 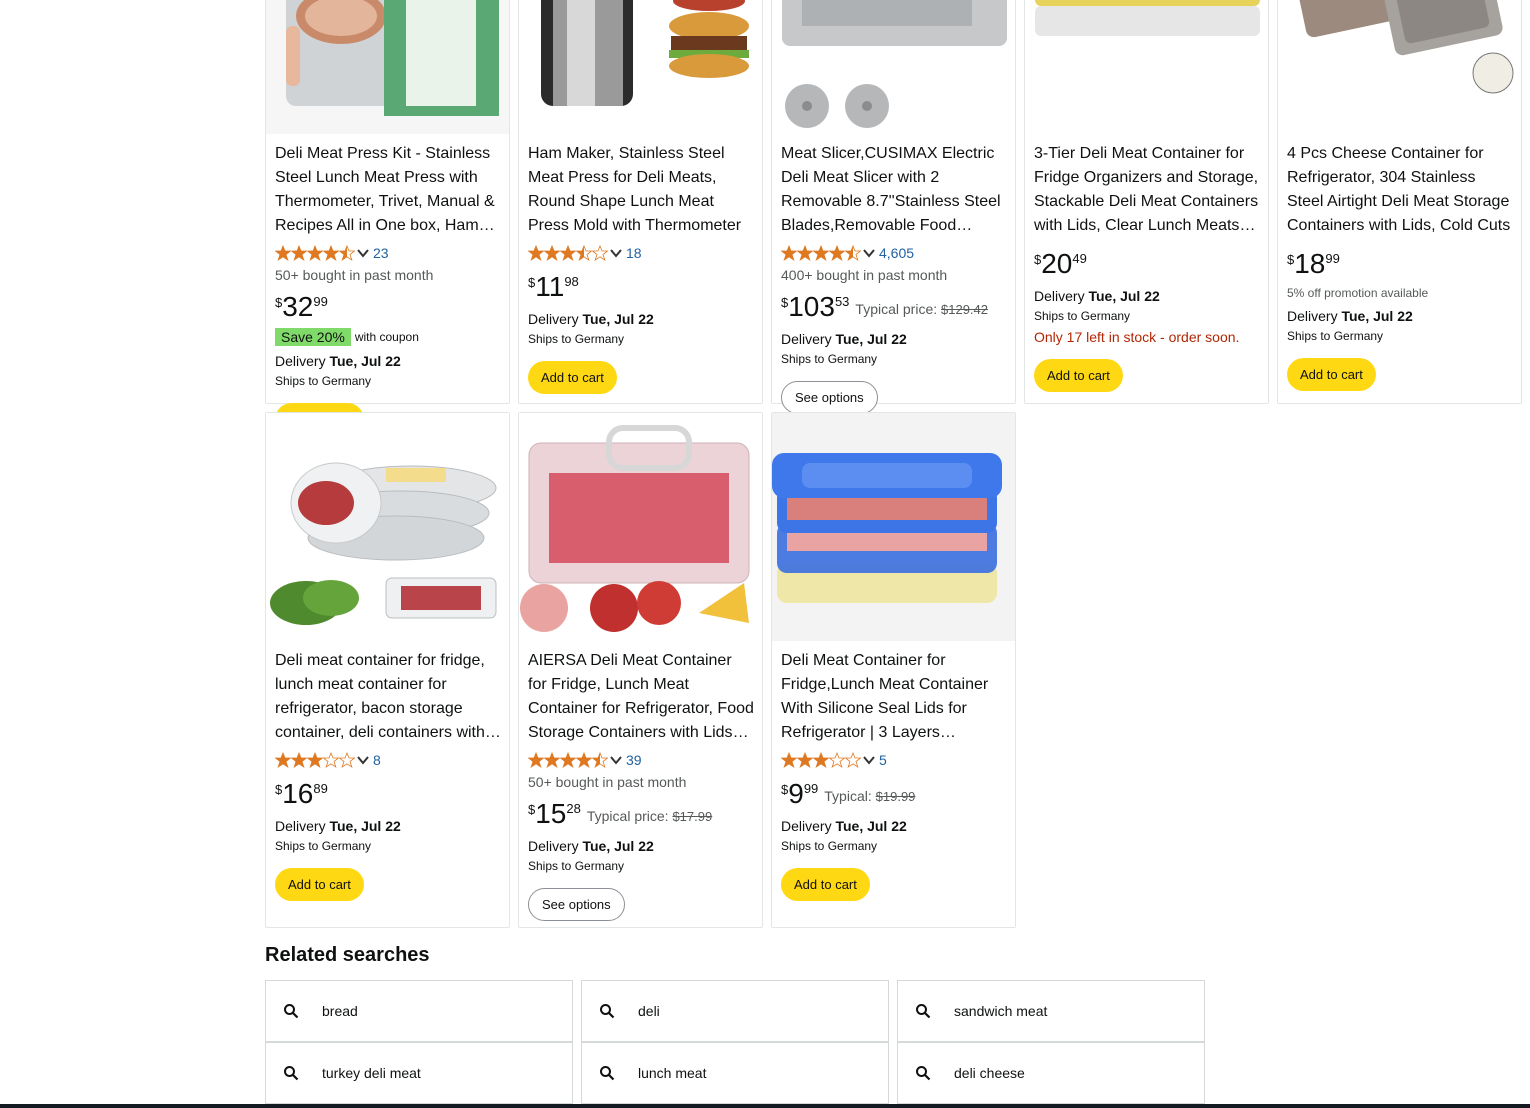 I want to click on review-count-link: 23, so click(x=381, y=253).